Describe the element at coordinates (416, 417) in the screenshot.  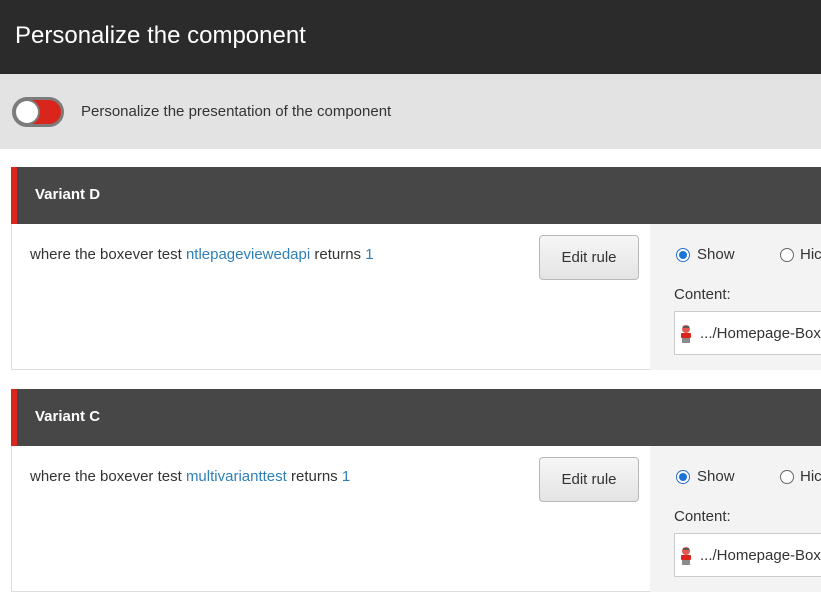
I see `variant-header-c: Variant C` at that location.